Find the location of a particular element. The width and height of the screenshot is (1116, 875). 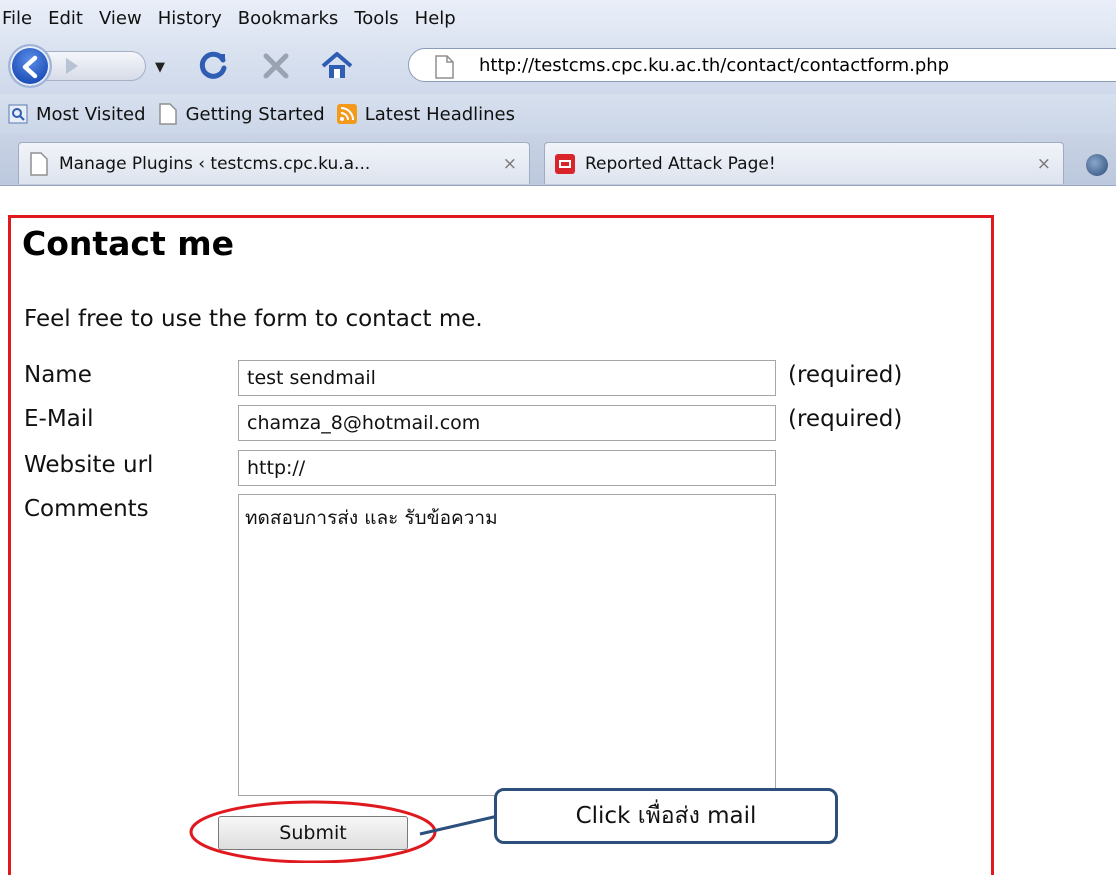

reload-icon is located at coordinates (213, 65).